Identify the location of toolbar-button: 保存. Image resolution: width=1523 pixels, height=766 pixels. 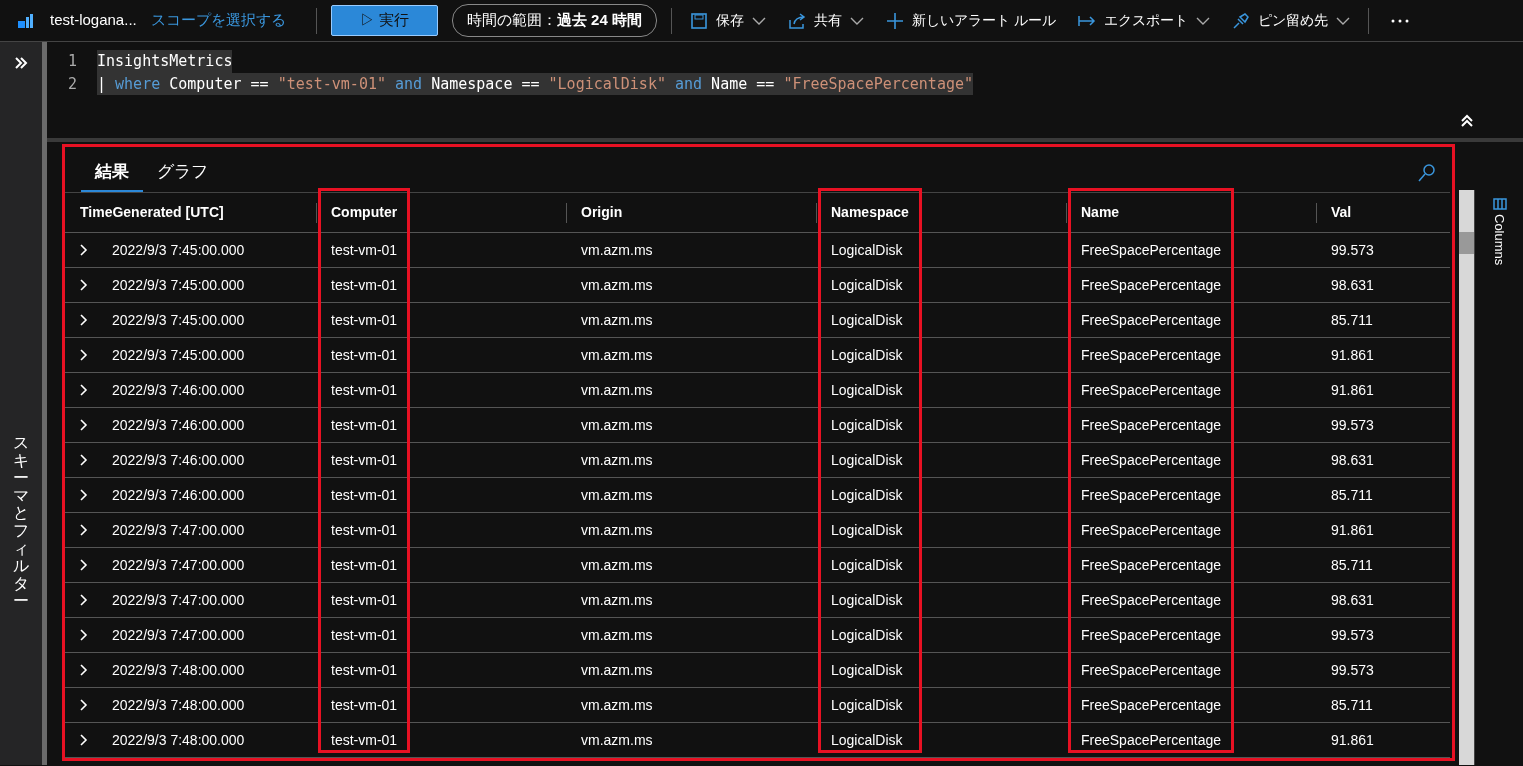
(727, 20).